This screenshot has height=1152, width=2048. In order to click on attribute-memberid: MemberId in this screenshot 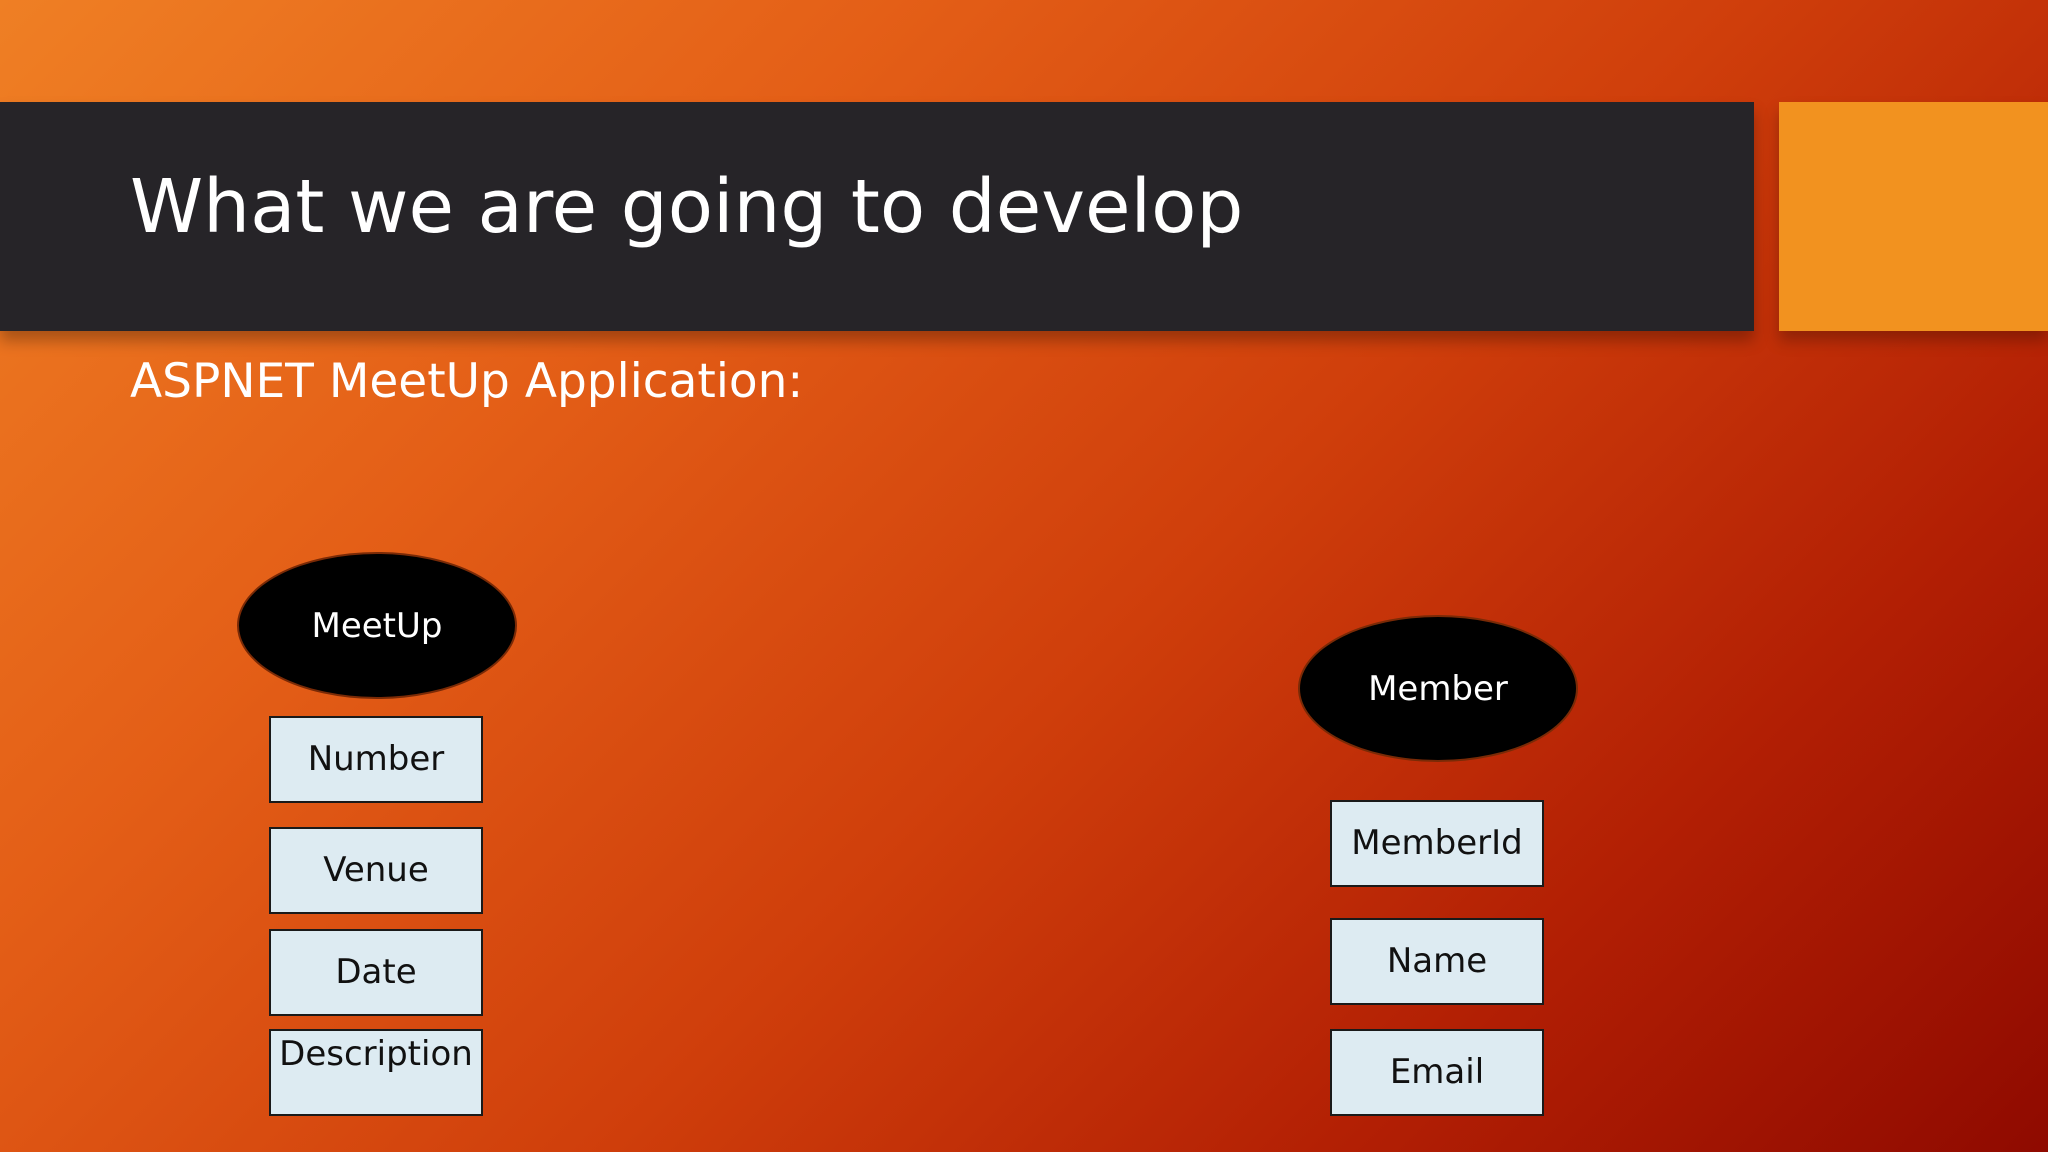, I will do `click(1437, 843)`.